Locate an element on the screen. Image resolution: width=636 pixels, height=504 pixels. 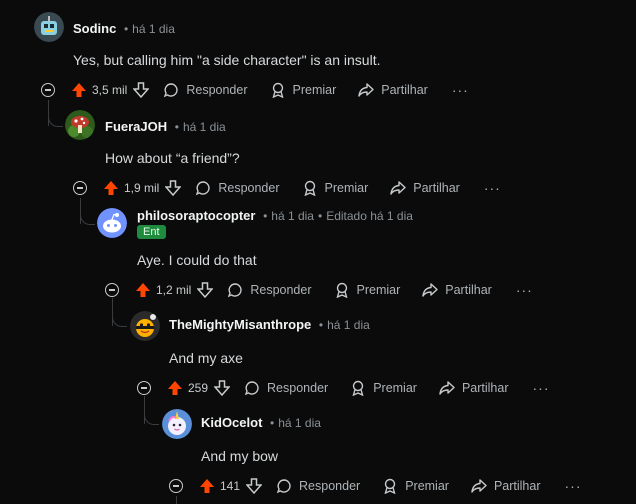
comment-text: And my bow is located at coordinates (240, 456).